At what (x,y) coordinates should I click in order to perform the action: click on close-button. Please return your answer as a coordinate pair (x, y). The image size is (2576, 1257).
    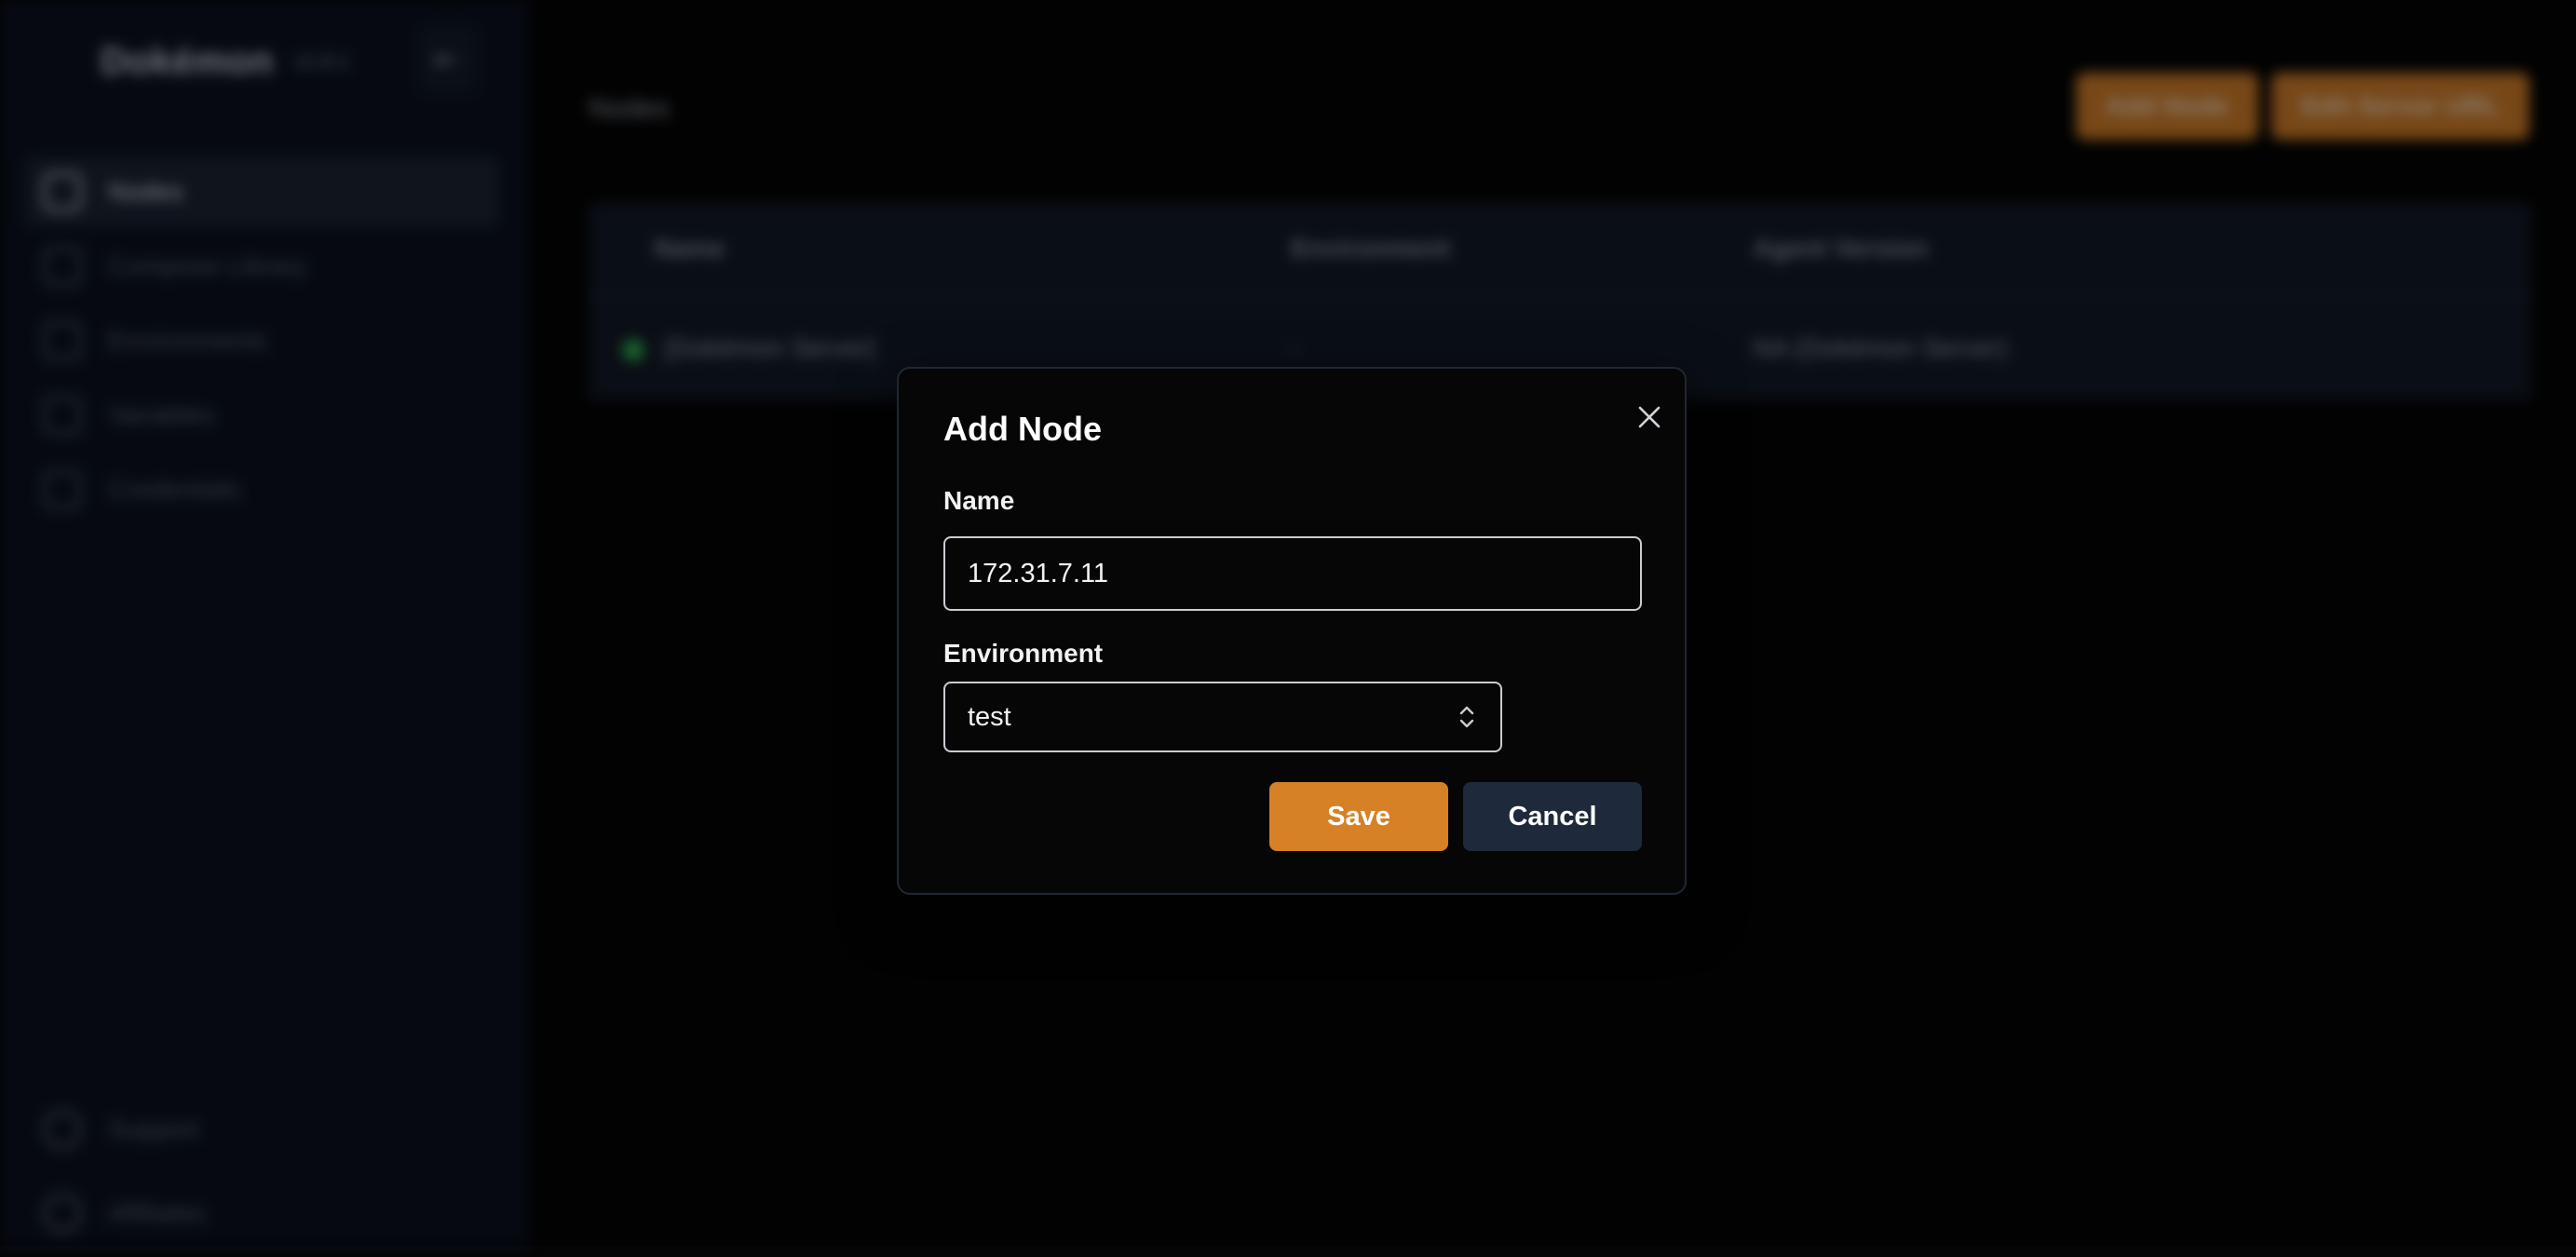
    Looking at the image, I should click on (1649, 417).